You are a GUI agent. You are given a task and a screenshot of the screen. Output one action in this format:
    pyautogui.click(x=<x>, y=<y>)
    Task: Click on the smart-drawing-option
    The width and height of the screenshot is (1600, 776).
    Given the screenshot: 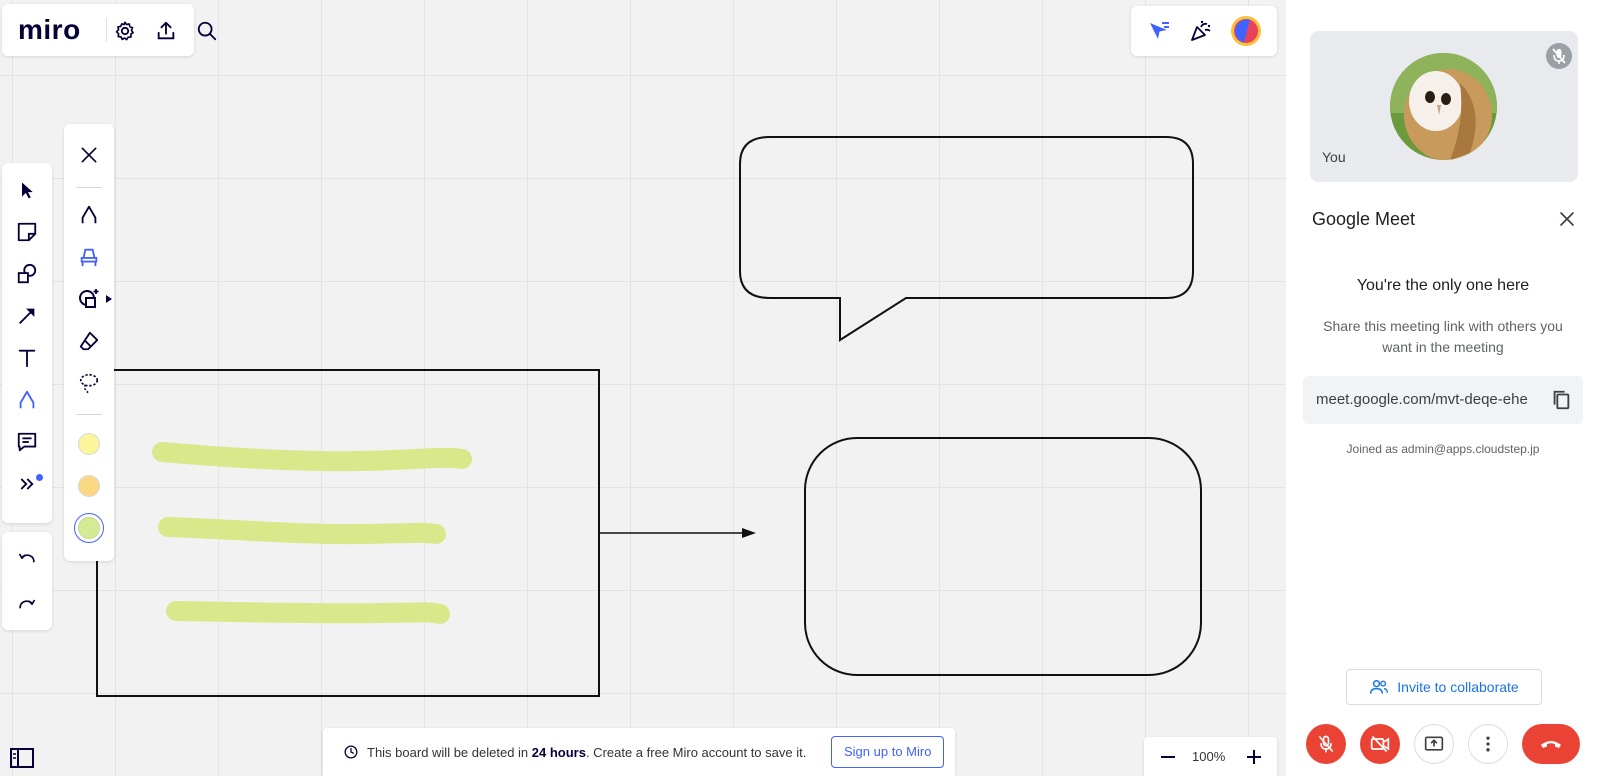 What is the action you would take?
    pyautogui.click(x=89, y=299)
    